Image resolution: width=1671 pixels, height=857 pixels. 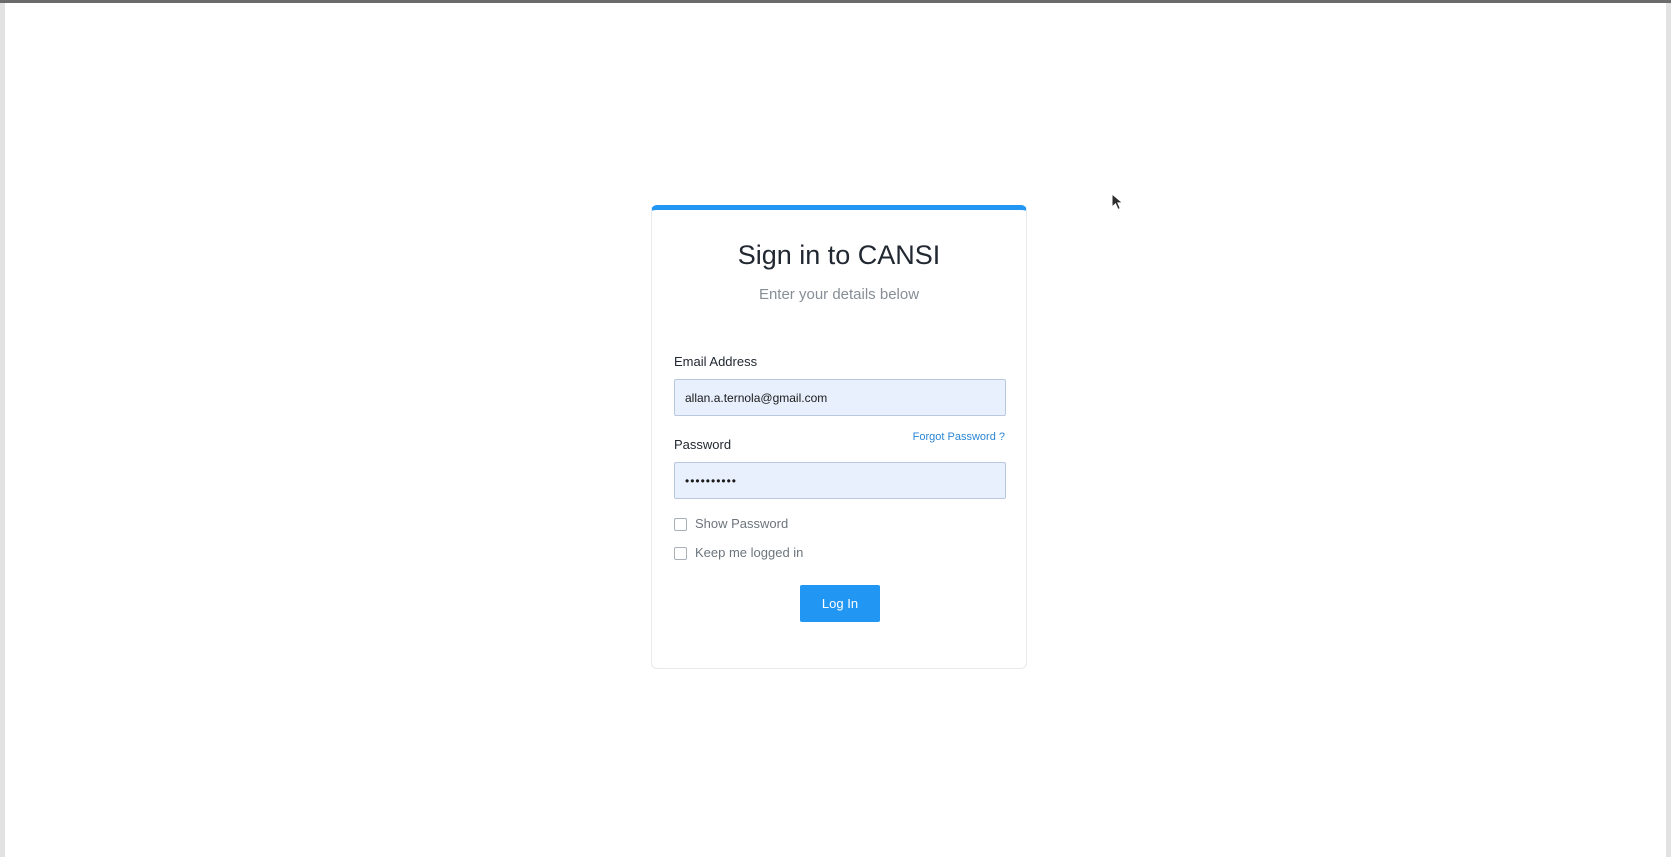 I want to click on password-label: Password, so click(x=703, y=444).